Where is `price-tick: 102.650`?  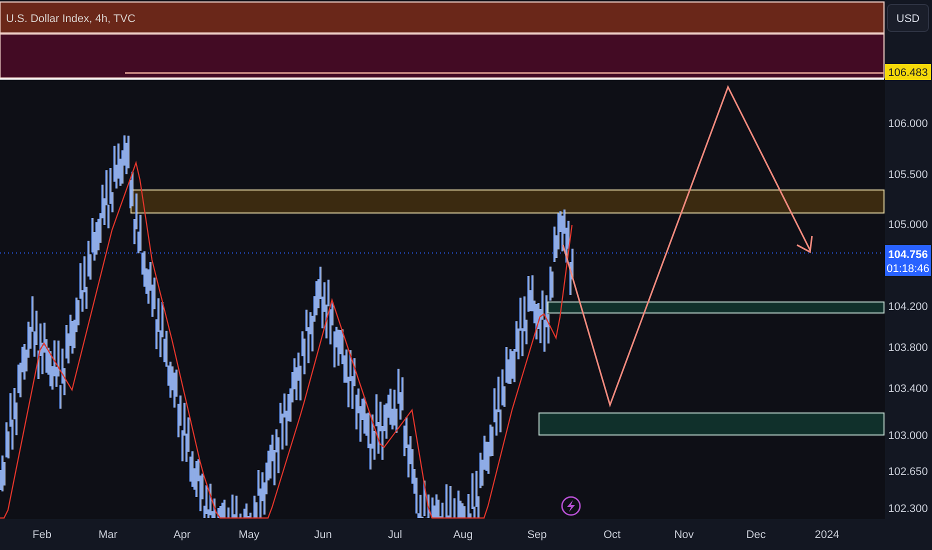 price-tick: 102.650 is located at coordinates (908, 472).